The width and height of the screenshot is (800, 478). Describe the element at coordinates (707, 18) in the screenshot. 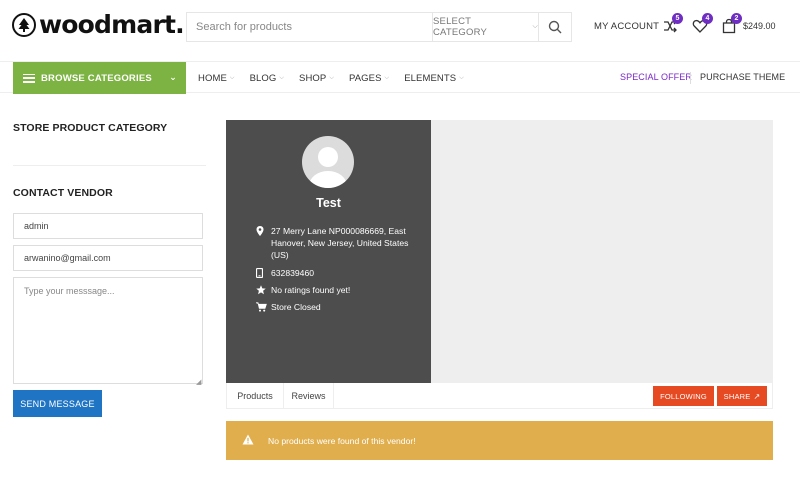

I see `wishlist-count-badge: 4` at that location.